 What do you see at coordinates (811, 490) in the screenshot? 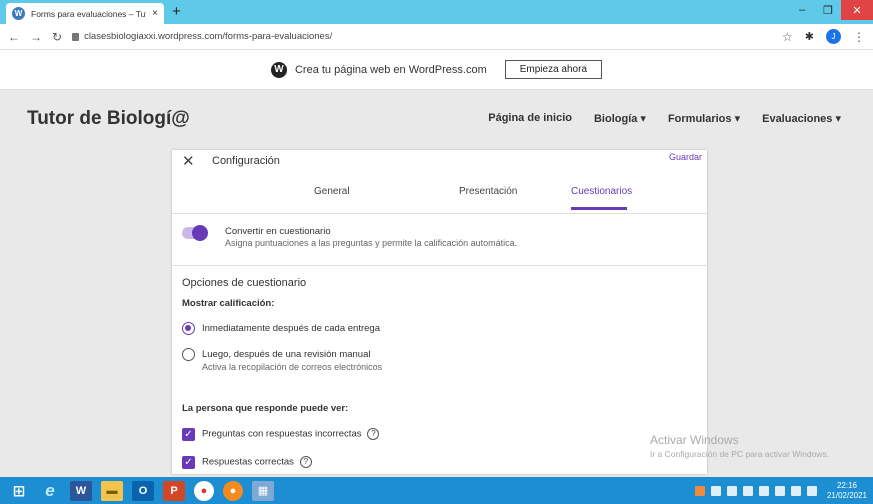
I see `tray-language-icon` at bounding box center [811, 490].